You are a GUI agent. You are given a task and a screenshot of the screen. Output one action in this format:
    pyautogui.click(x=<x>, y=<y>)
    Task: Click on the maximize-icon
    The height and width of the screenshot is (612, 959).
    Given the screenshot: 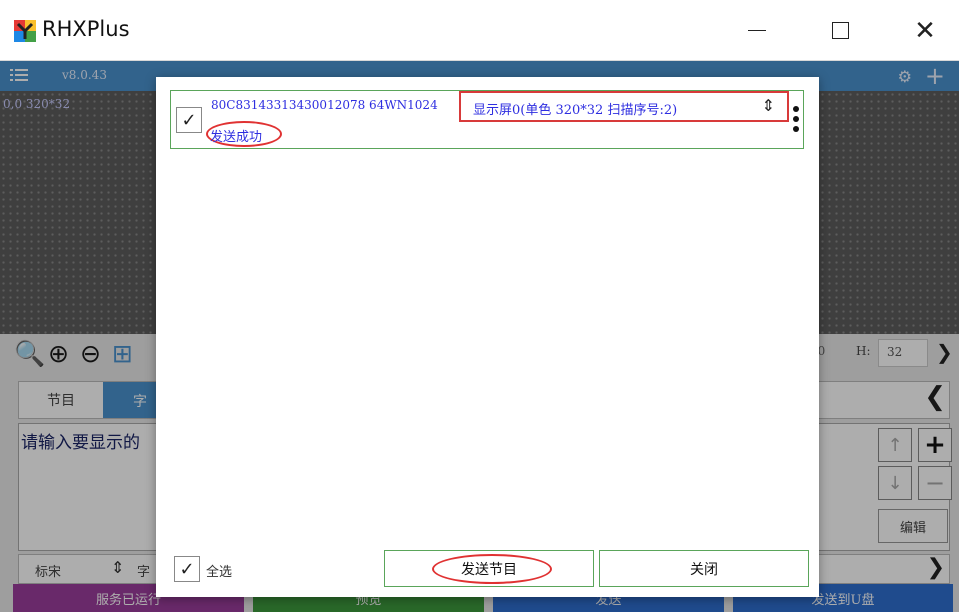 What is the action you would take?
    pyautogui.click(x=840, y=30)
    